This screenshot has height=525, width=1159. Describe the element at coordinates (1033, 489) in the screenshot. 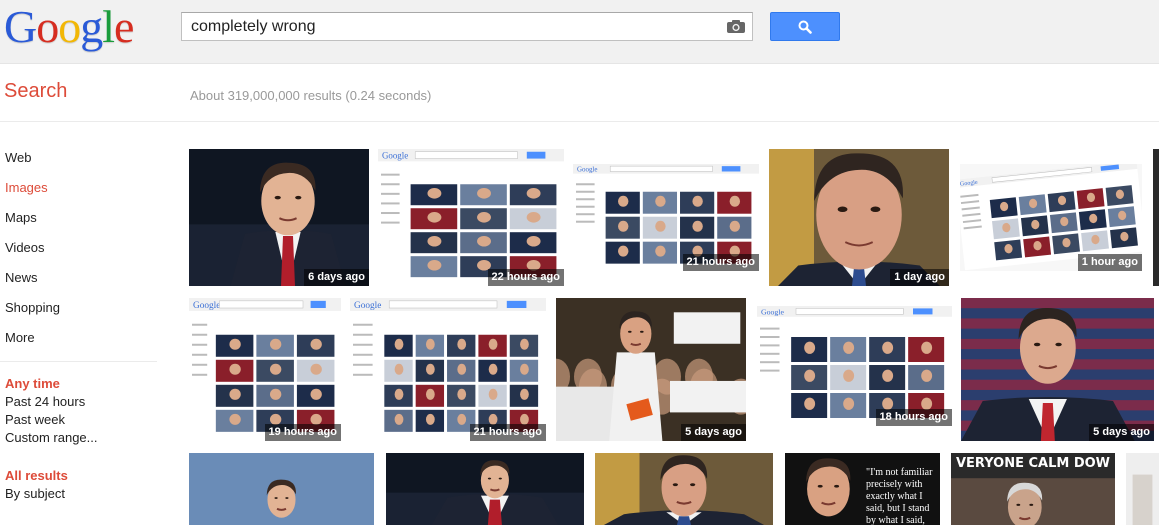

I see `image-result: VERYONE CALM DOW` at that location.